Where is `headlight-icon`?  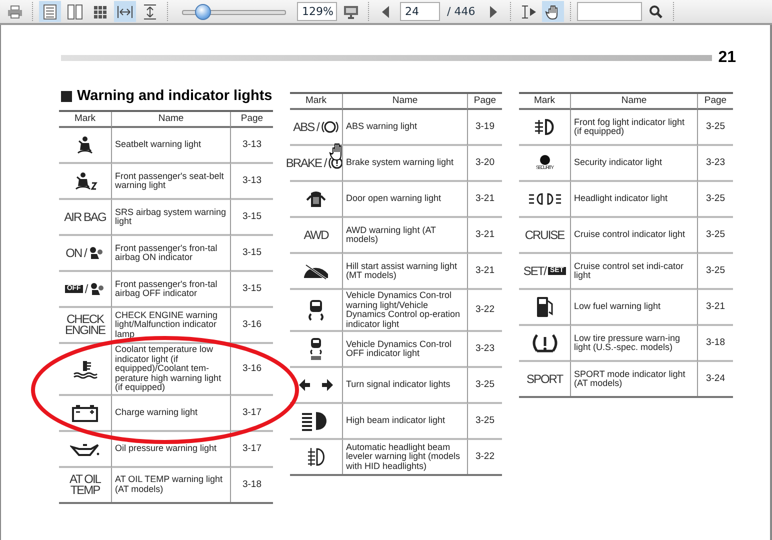
headlight-icon is located at coordinates (545, 199).